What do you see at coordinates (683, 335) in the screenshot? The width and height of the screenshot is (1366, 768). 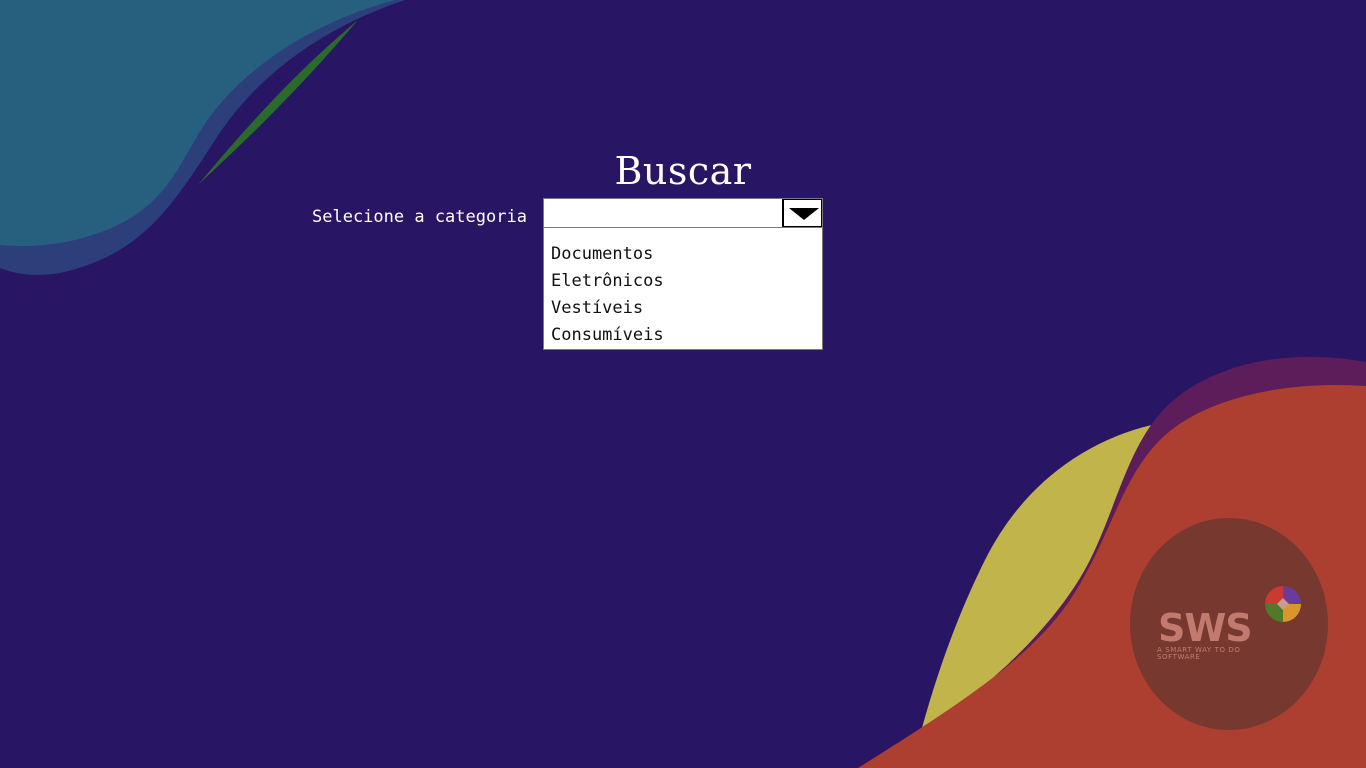 I see `dropdown-option-consumiveis: Consumíveis` at bounding box center [683, 335].